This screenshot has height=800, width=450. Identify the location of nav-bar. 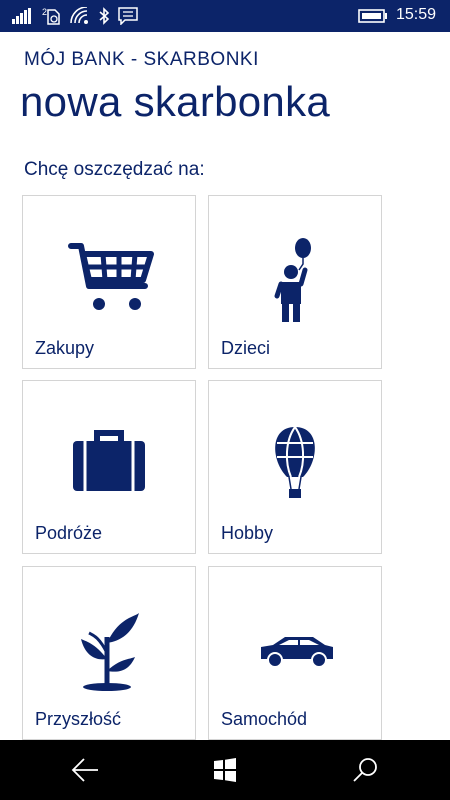
(225, 770).